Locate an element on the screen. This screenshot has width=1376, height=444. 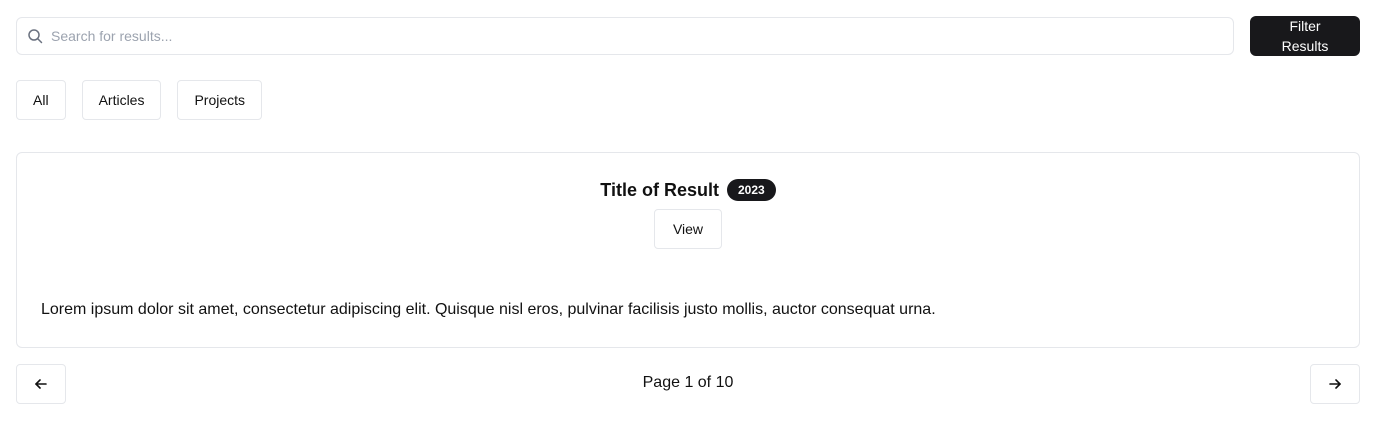
category-tabs: All Articles Projects is located at coordinates (688, 100).